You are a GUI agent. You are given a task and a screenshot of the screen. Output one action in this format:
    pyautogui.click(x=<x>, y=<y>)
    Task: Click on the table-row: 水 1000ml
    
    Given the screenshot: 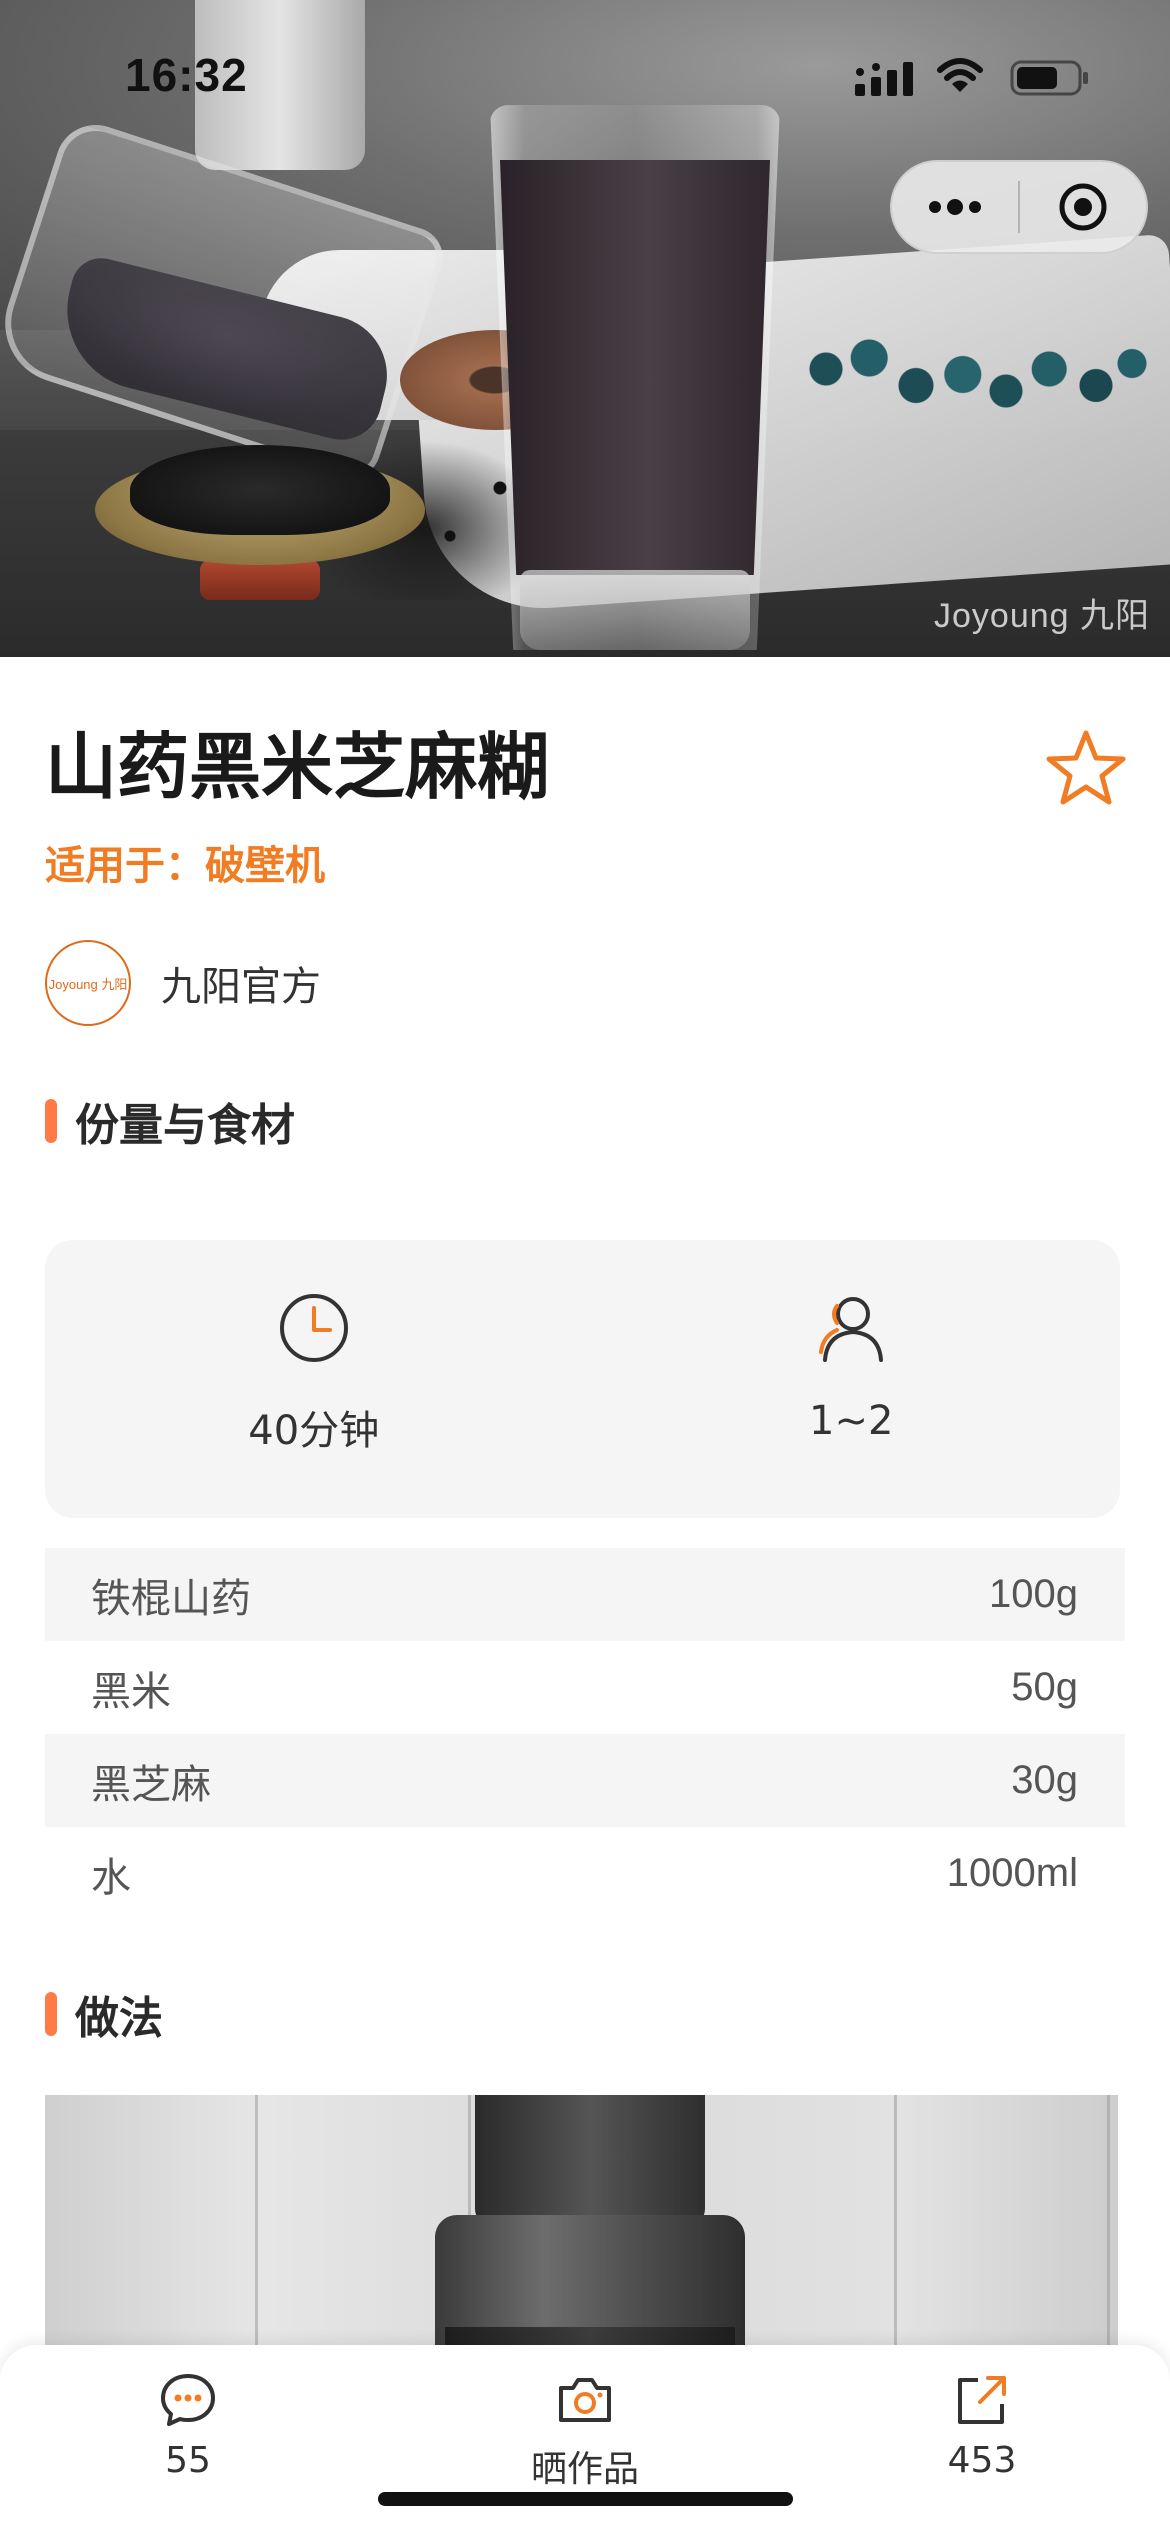 What is the action you would take?
    pyautogui.click(x=585, y=1873)
    